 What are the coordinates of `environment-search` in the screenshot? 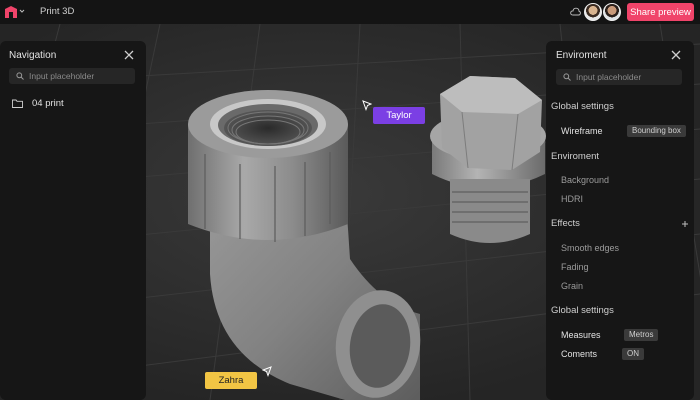 It's located at (619, 77).